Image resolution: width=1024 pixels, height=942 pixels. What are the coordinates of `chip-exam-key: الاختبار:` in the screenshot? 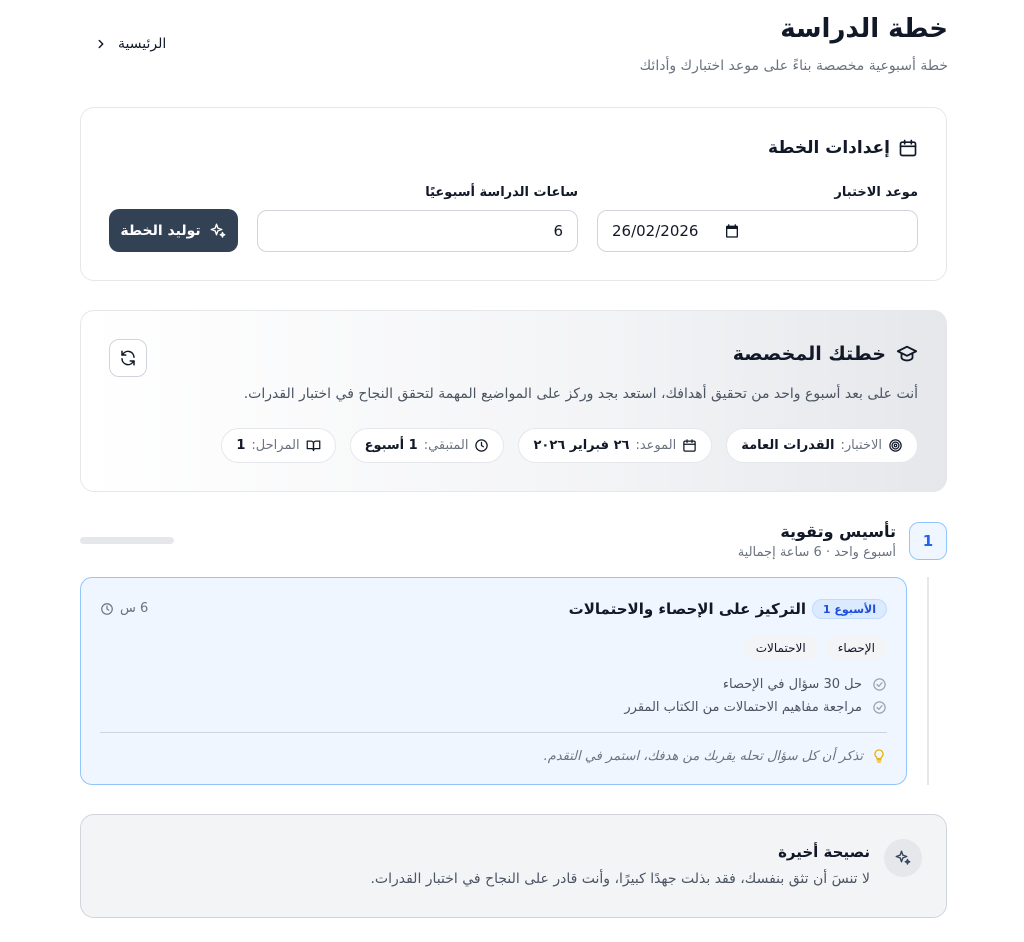 It's located at (861, 445).